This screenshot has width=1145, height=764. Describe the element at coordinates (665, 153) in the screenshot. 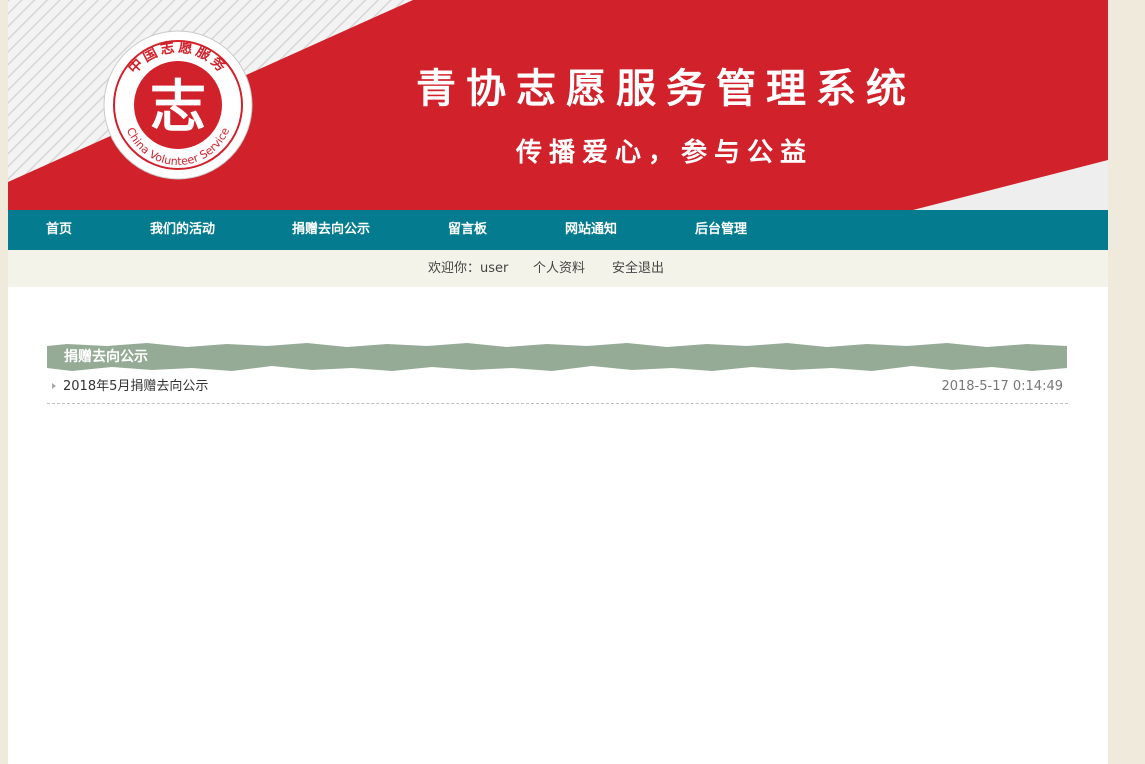

I see `site-slogan: 传播爱心，参与公益` at that location.